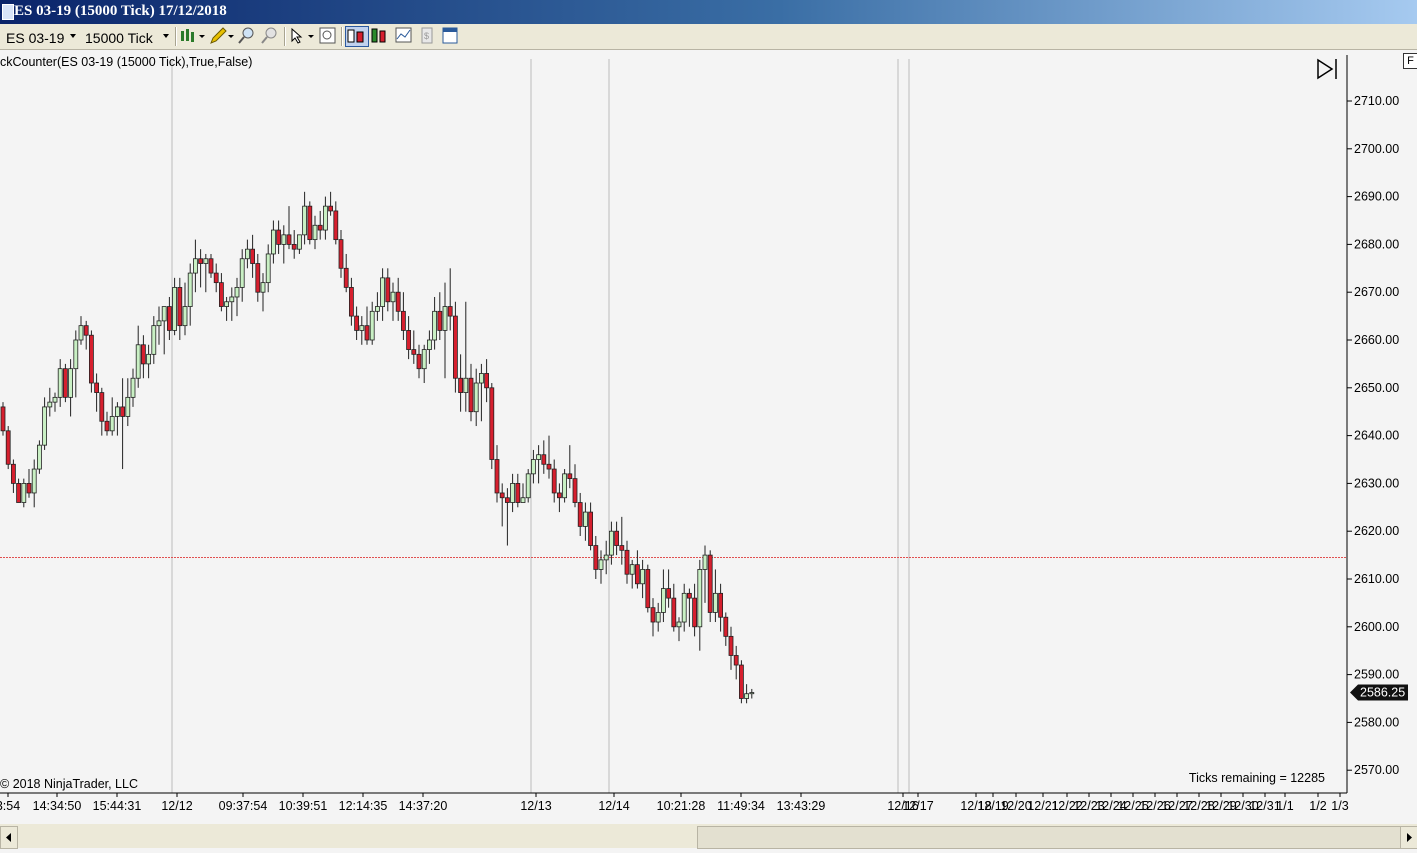 This screenshot has width=1417, height=853. I want to click on chart-style-bars-button, so click(380, 36).